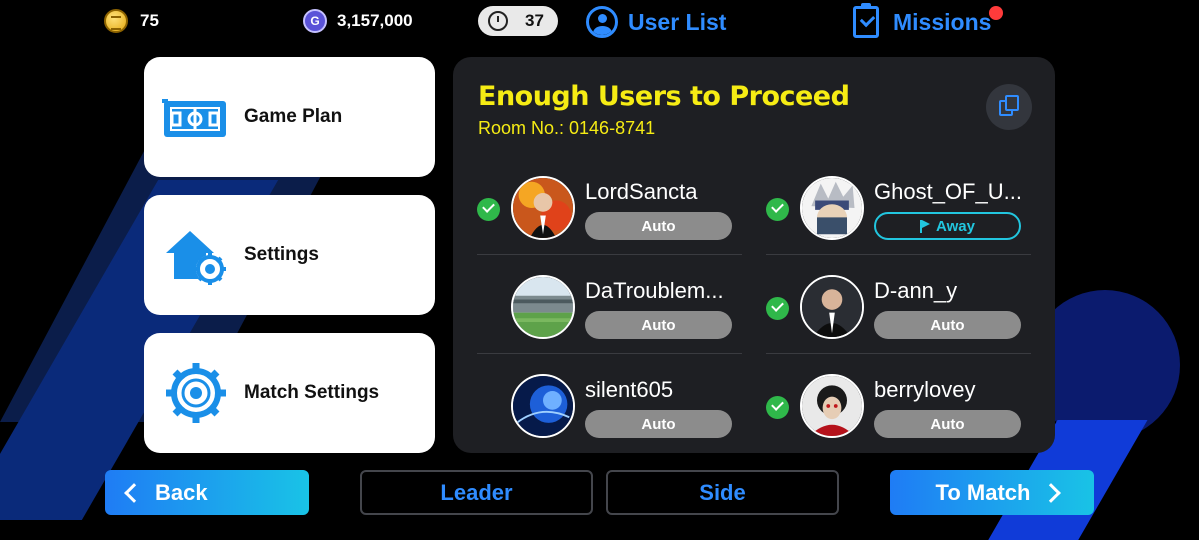  Describe the element at coordinates (1009, 107) in the screenshot. I see `copy-room-button` at that location.